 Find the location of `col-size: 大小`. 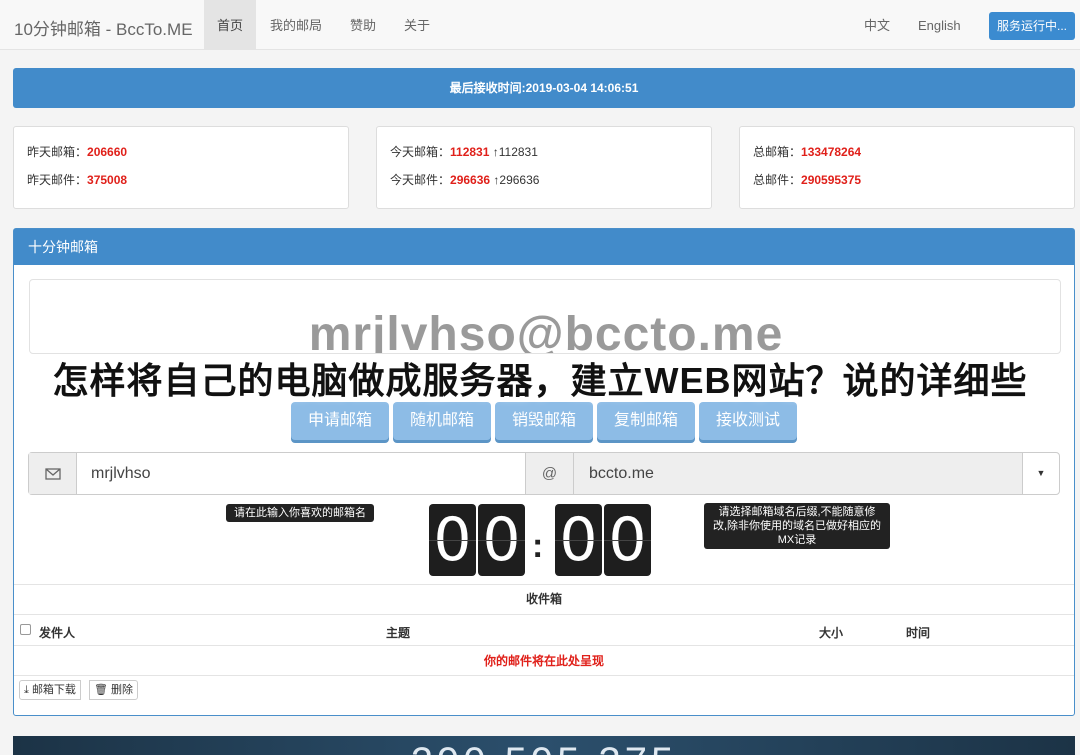

col-size: 大小 is located at coordinates (831, 633).